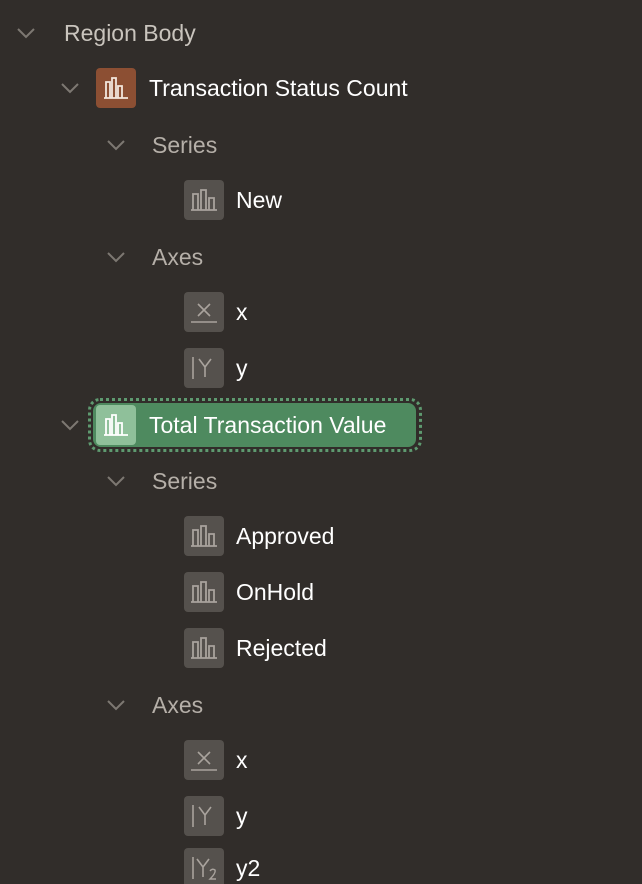  What do you see at coordinates (278, 88) in the screenshot?
I see `tree-node-label: Transaction Status Count` at bounding box center [278, 88].